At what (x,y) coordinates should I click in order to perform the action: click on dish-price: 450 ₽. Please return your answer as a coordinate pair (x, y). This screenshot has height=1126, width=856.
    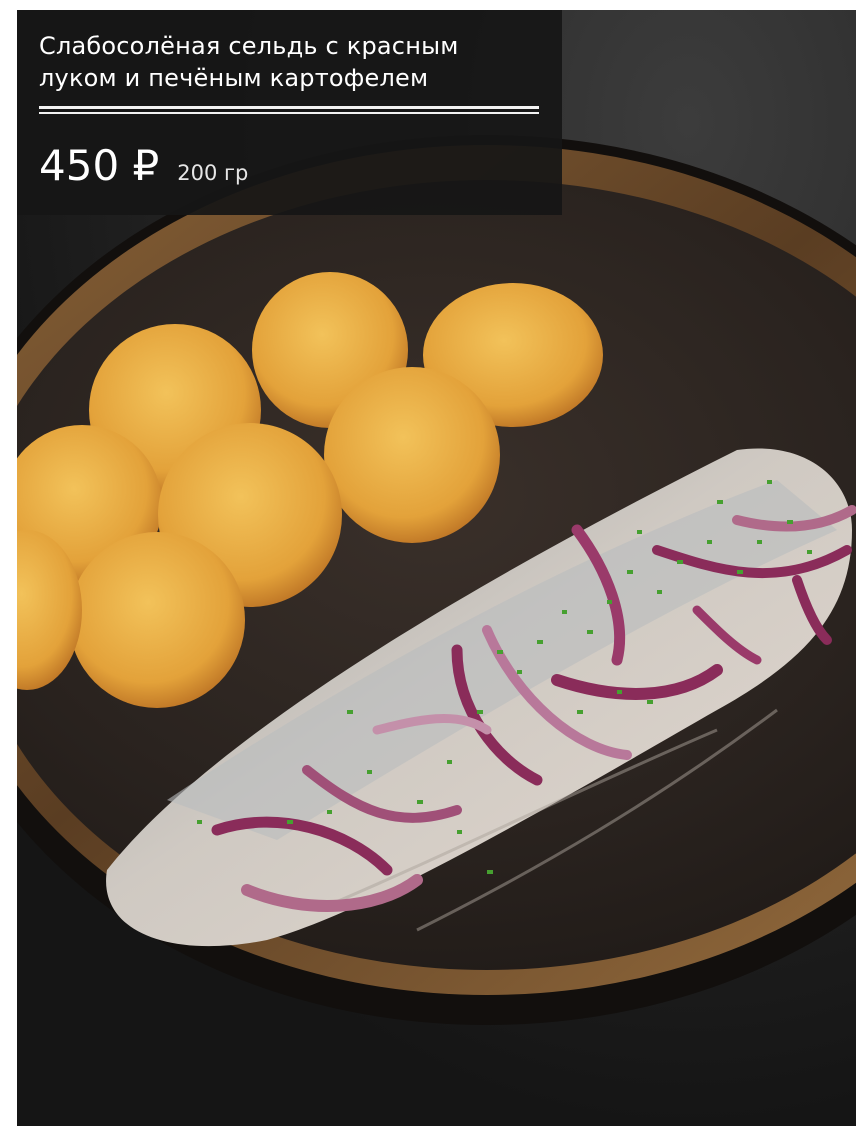
    Looking at the image, I should click on (99, 165).